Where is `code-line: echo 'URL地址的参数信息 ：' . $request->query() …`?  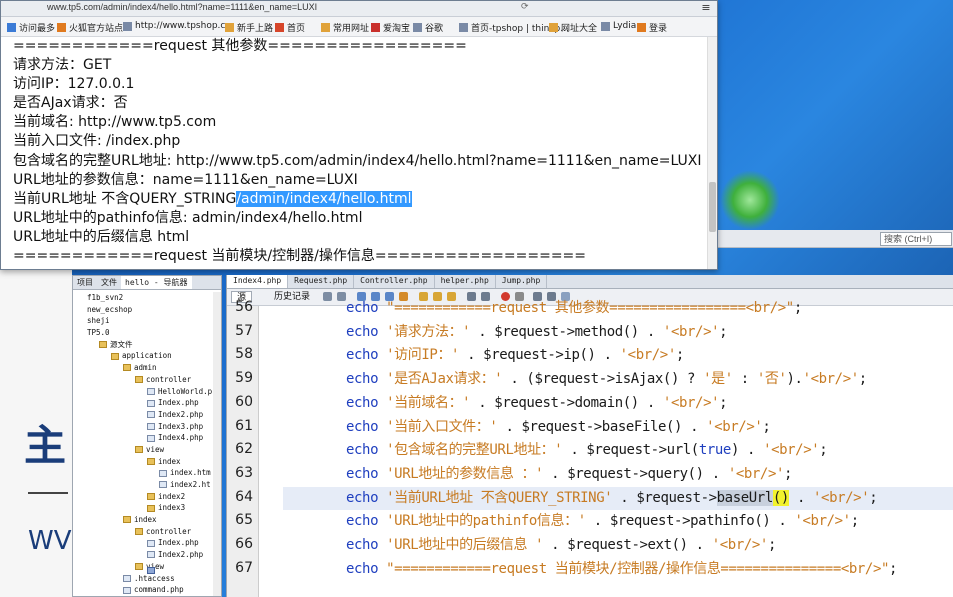
code-line: echo 'URL地址的参数信息 ：' . $request->query() … is located at coordinates (618, 475).